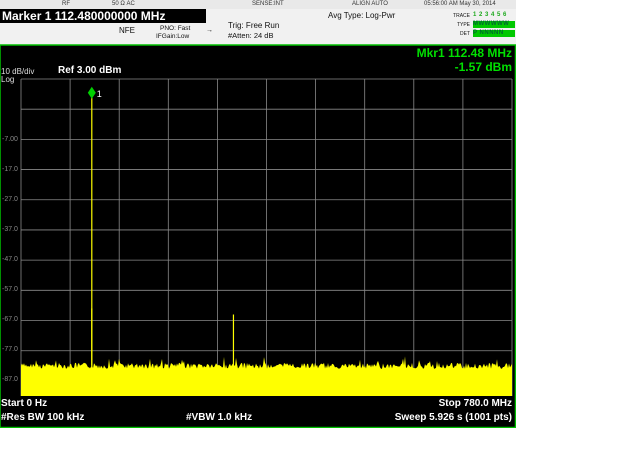 This screenshot has width=634, height=454. I want to click on marker-number-label: 1, so click(99, 94).